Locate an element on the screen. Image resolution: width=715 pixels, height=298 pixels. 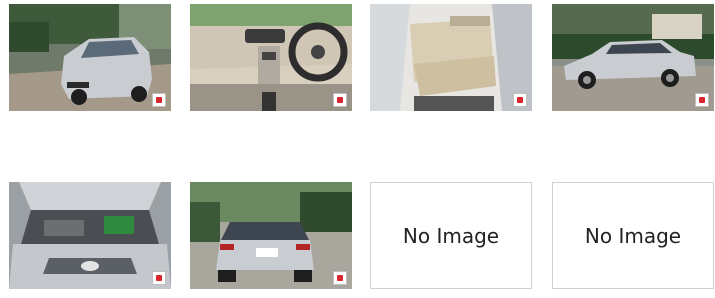
dashboard-photo is located at coordinates (271, 57).